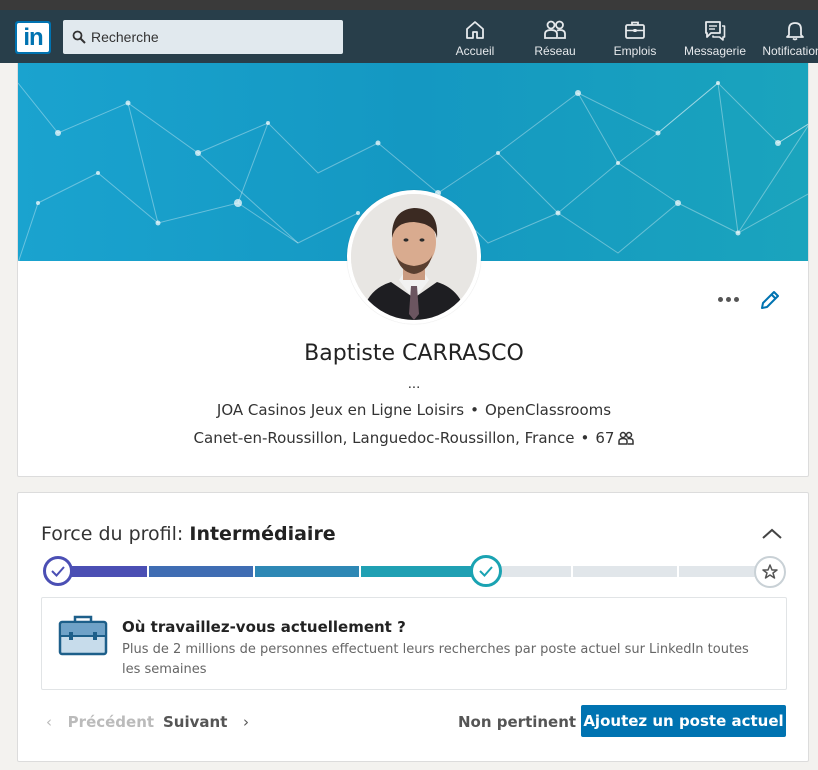 The height and width of the screenshot is (770, 818). Describe the element at coordinates (790, 51) in the screenshot. I see `nav-label-notifications: Notifications` at that location.